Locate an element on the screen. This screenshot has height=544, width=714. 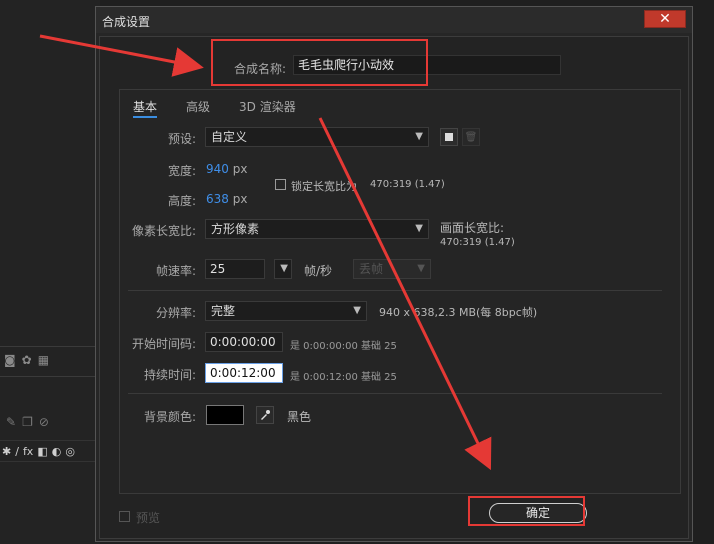
width-field: 940 px is located at coordinates (226, 169).